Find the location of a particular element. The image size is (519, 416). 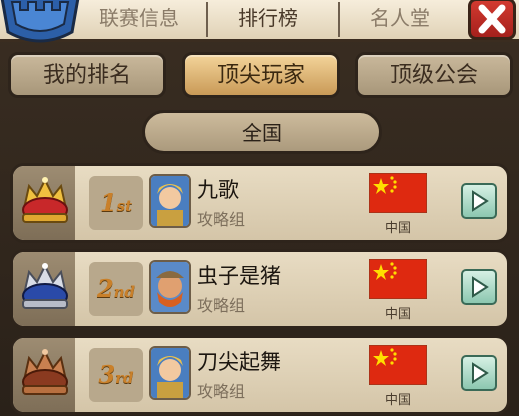

region-selector: 全国 is located at coordinates (262, 132).